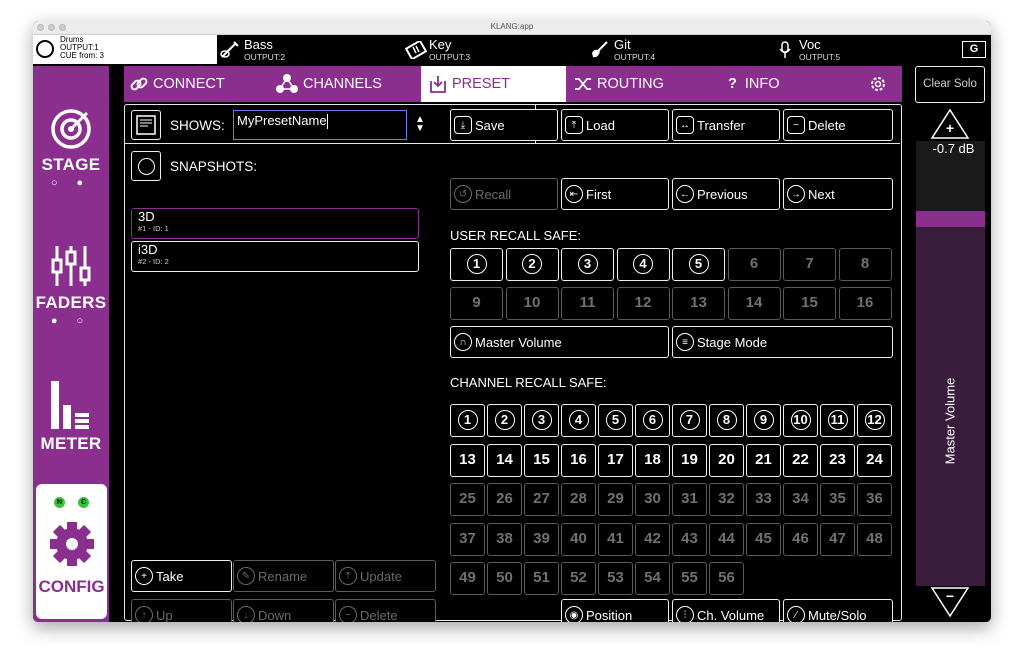  Describe the element at coordinates (615, 194) in the screenshot. I see `first-button: ⇤ First` at that location.